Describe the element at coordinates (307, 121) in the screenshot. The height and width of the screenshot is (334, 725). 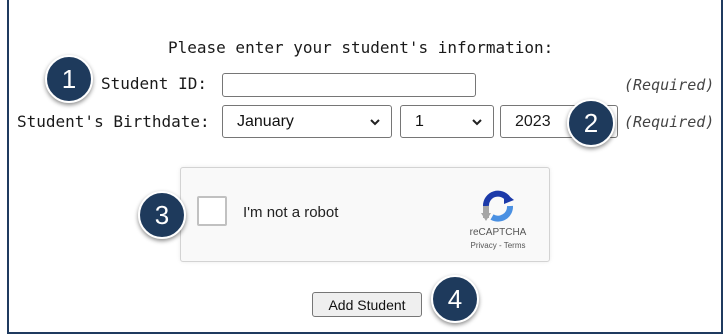
I see `birth-month-select: January` at that location.